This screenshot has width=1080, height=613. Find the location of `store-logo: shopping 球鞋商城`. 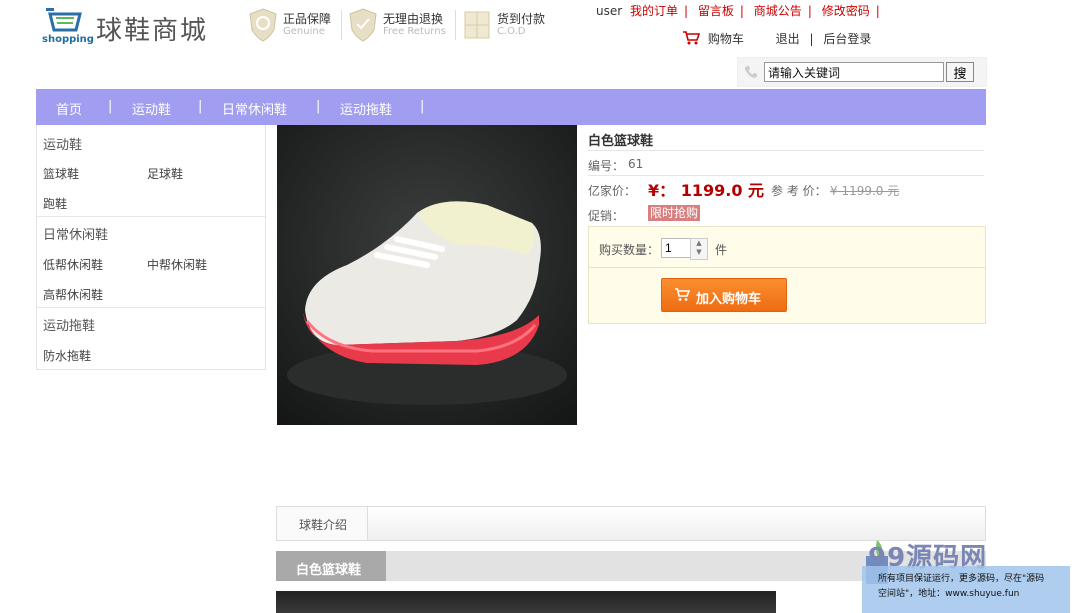

store-logo: shopping 球鞋商城 is located at coordinates (130, 25).